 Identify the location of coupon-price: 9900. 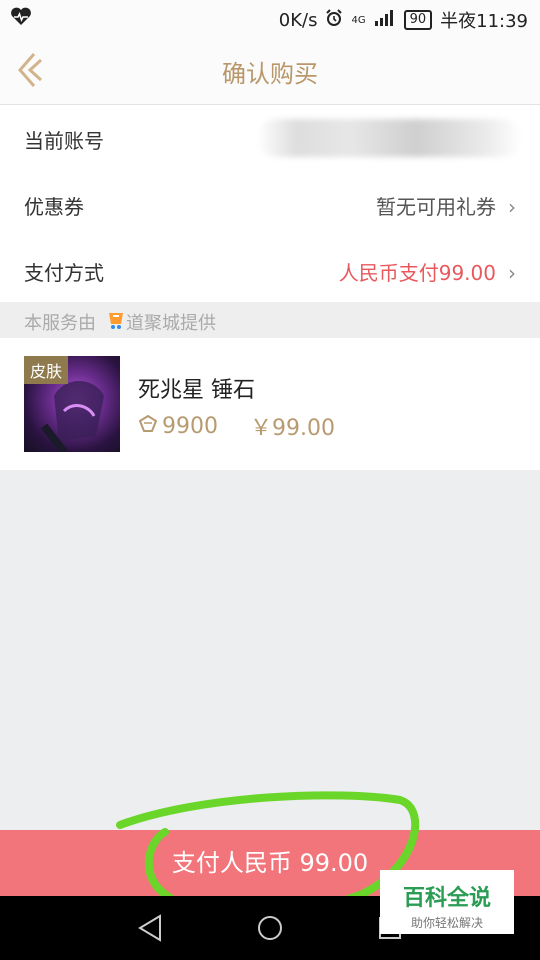
(190, 426).